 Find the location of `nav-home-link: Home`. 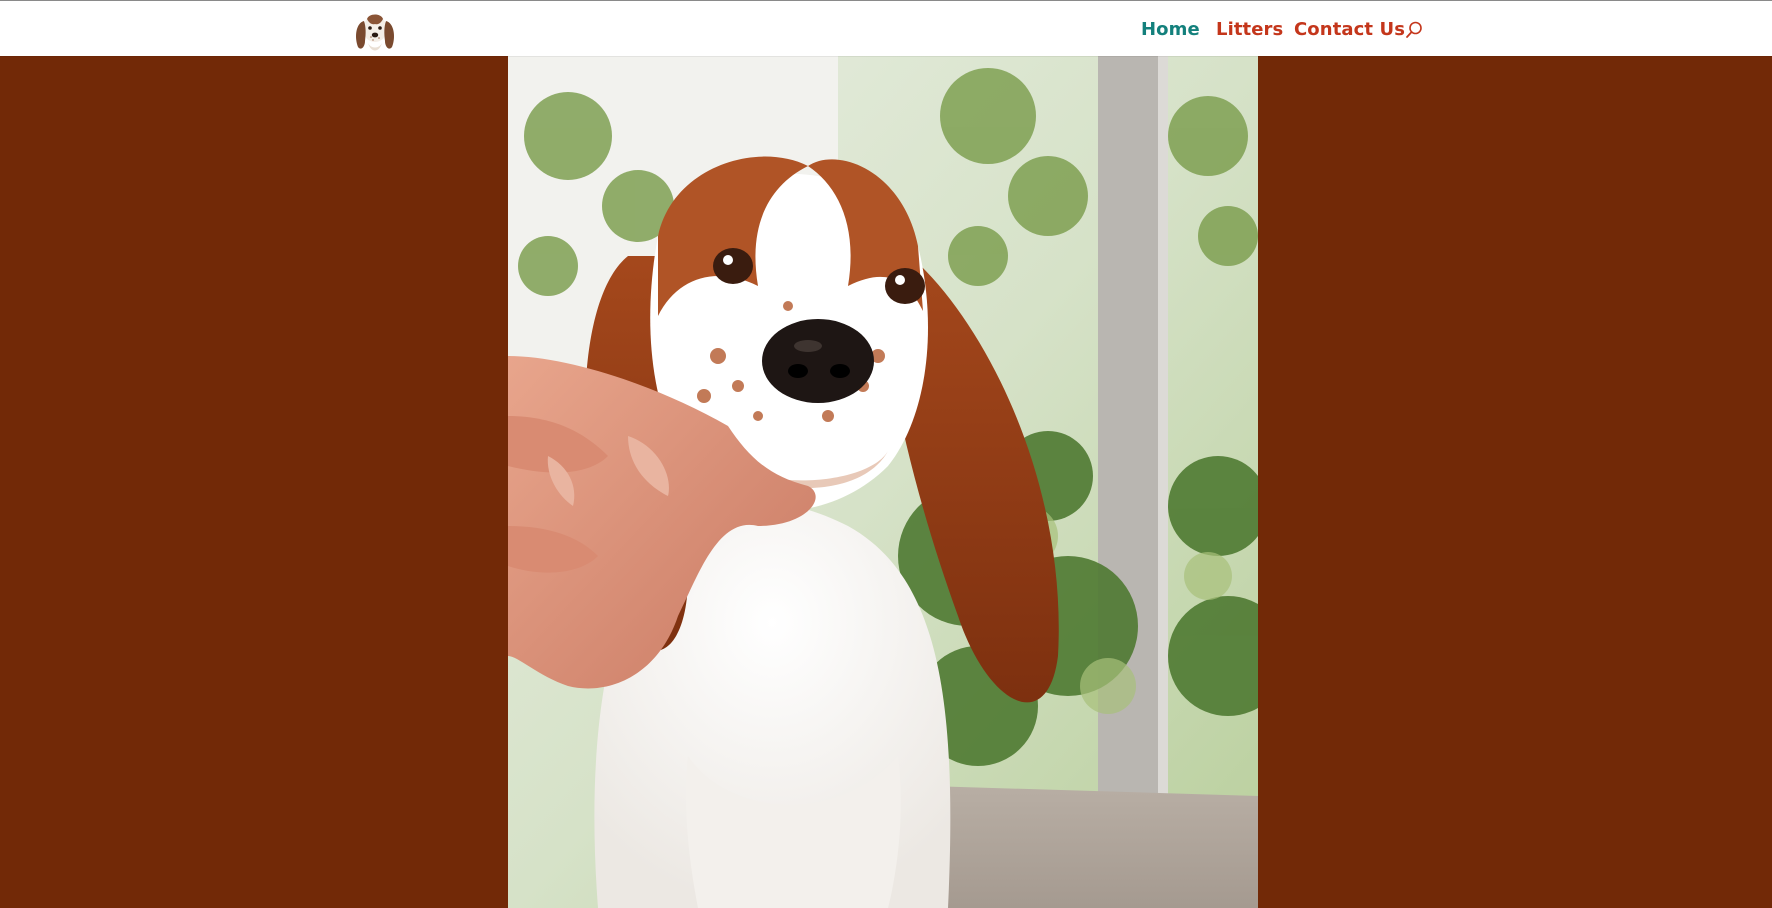

nav-home-link: Home is located at coordinates (1170, 30).